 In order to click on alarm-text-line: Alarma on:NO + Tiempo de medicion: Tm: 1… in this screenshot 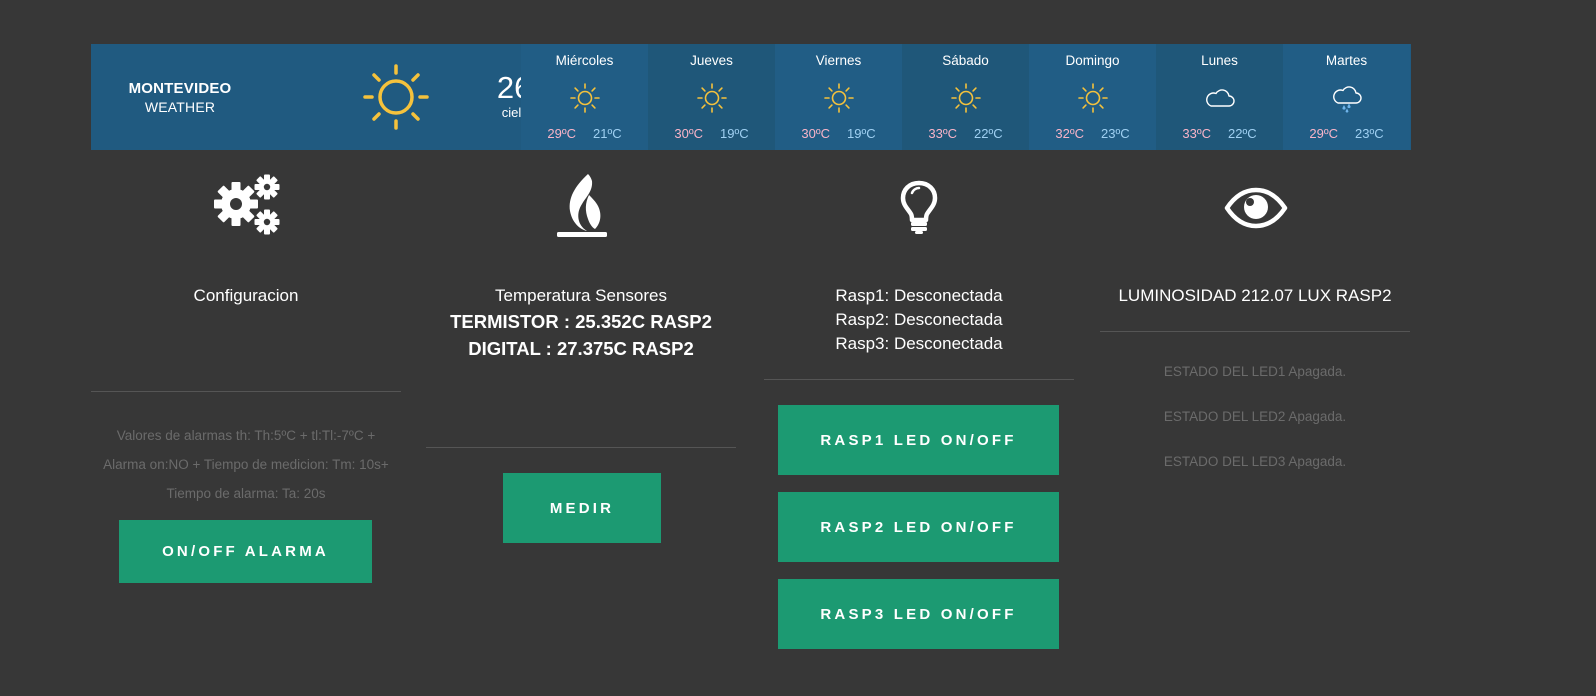, I will do `click(246, 464)`.